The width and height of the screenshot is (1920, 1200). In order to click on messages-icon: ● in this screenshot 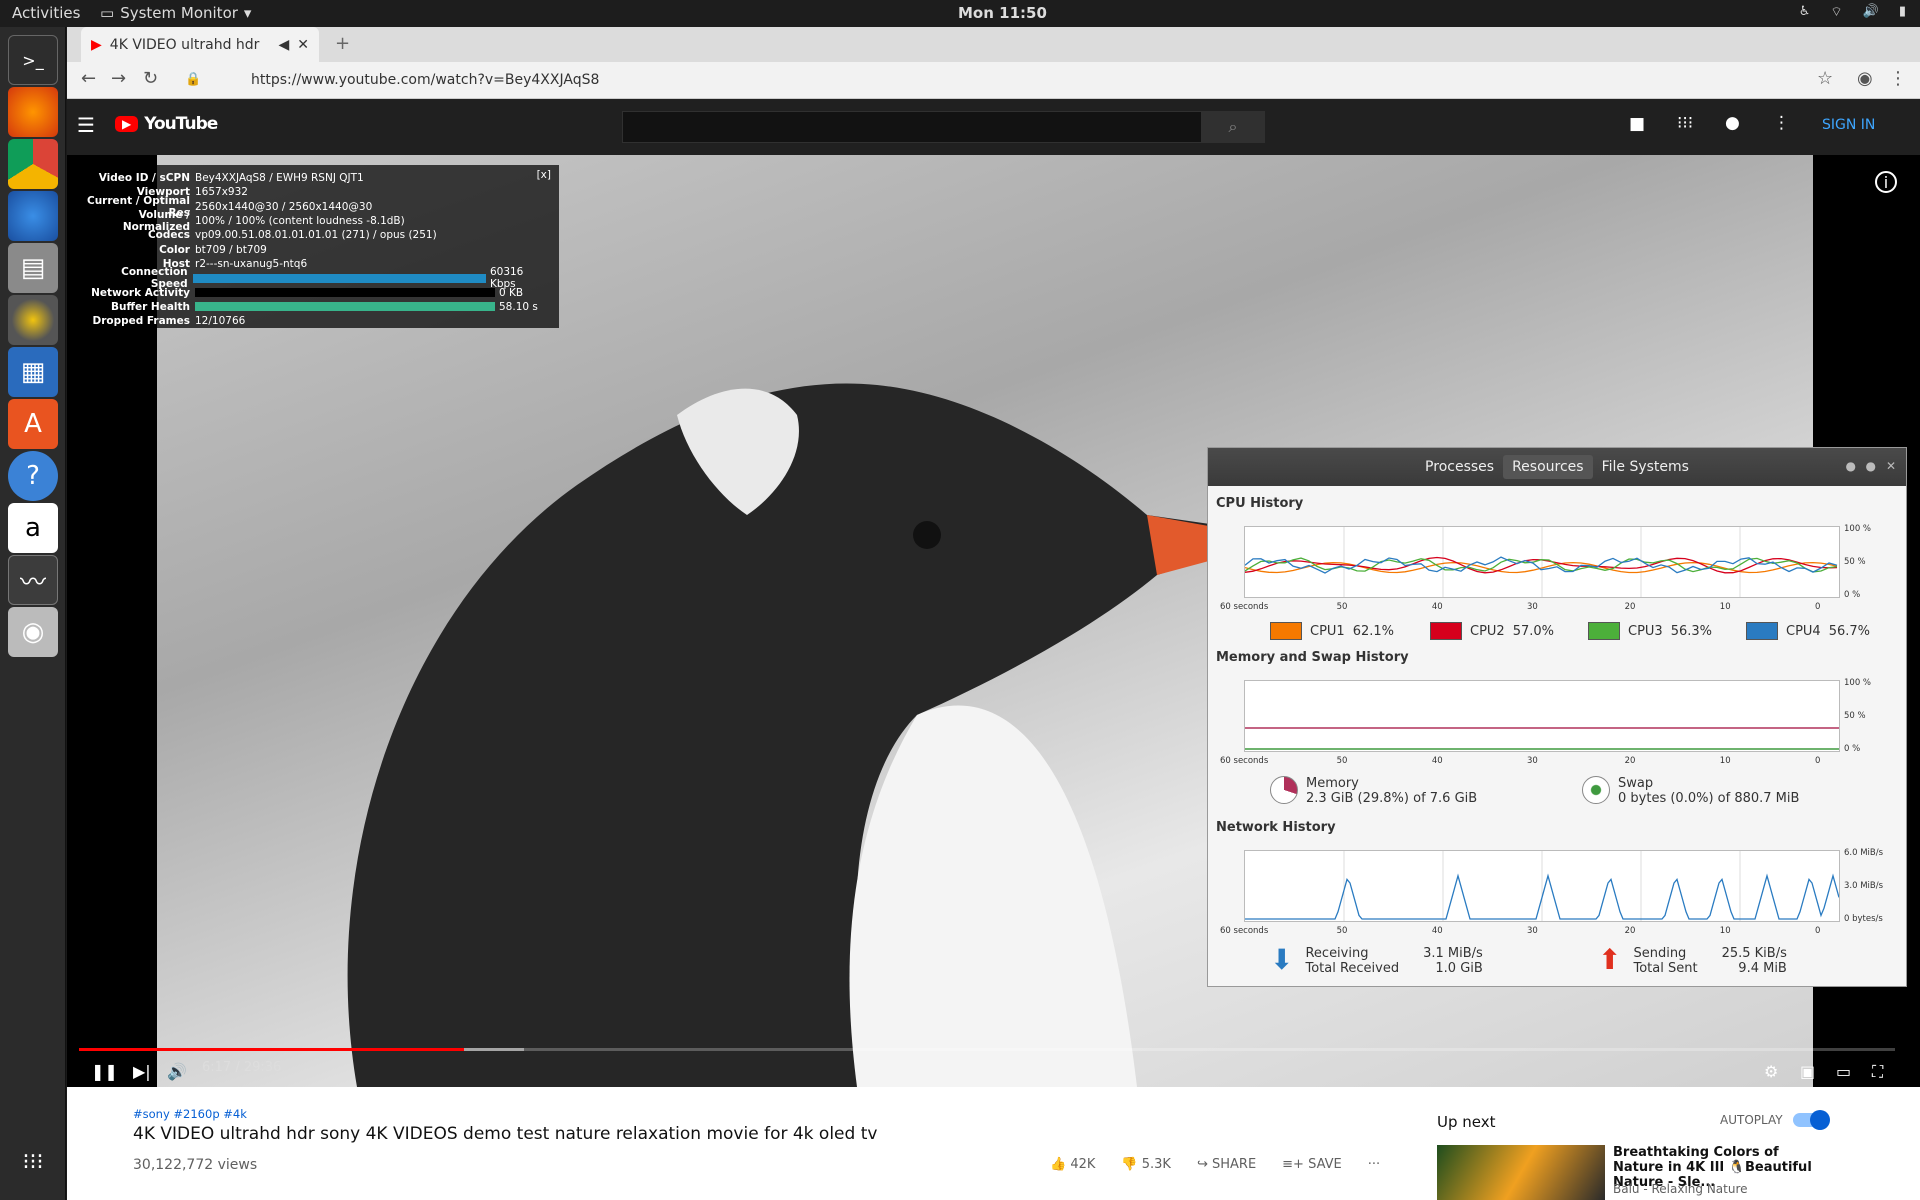, I will do `click(1732, 123)`.